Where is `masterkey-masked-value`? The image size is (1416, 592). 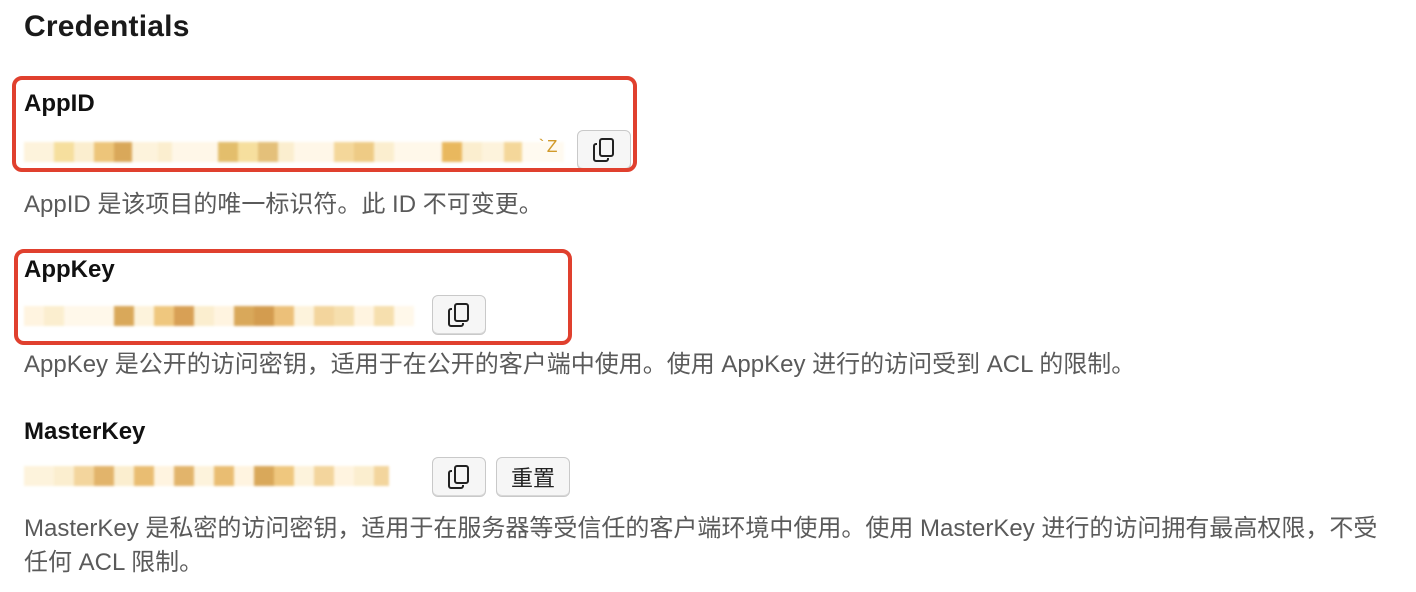
masterkey-masked-value is located at coordinates (221, 476).